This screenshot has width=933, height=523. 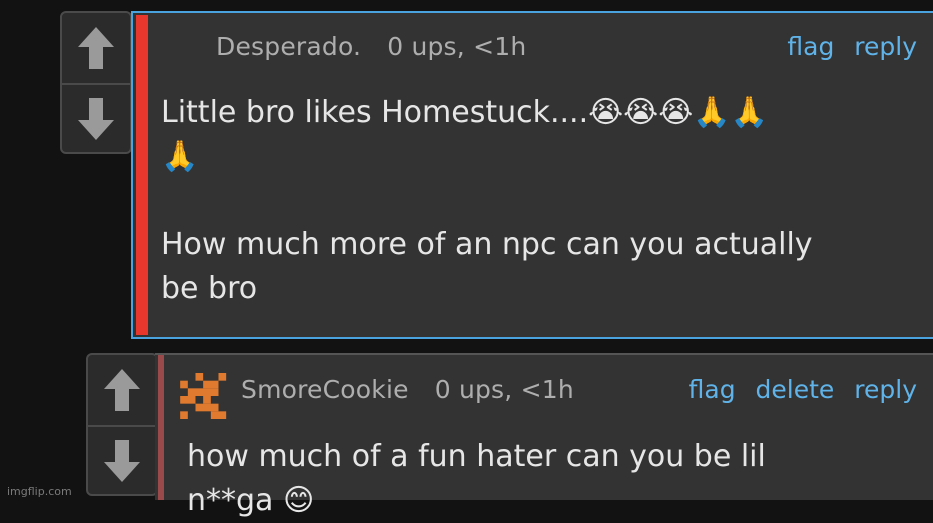 I want to click on watermark: imgflip.com, so click(x=39, y=491).